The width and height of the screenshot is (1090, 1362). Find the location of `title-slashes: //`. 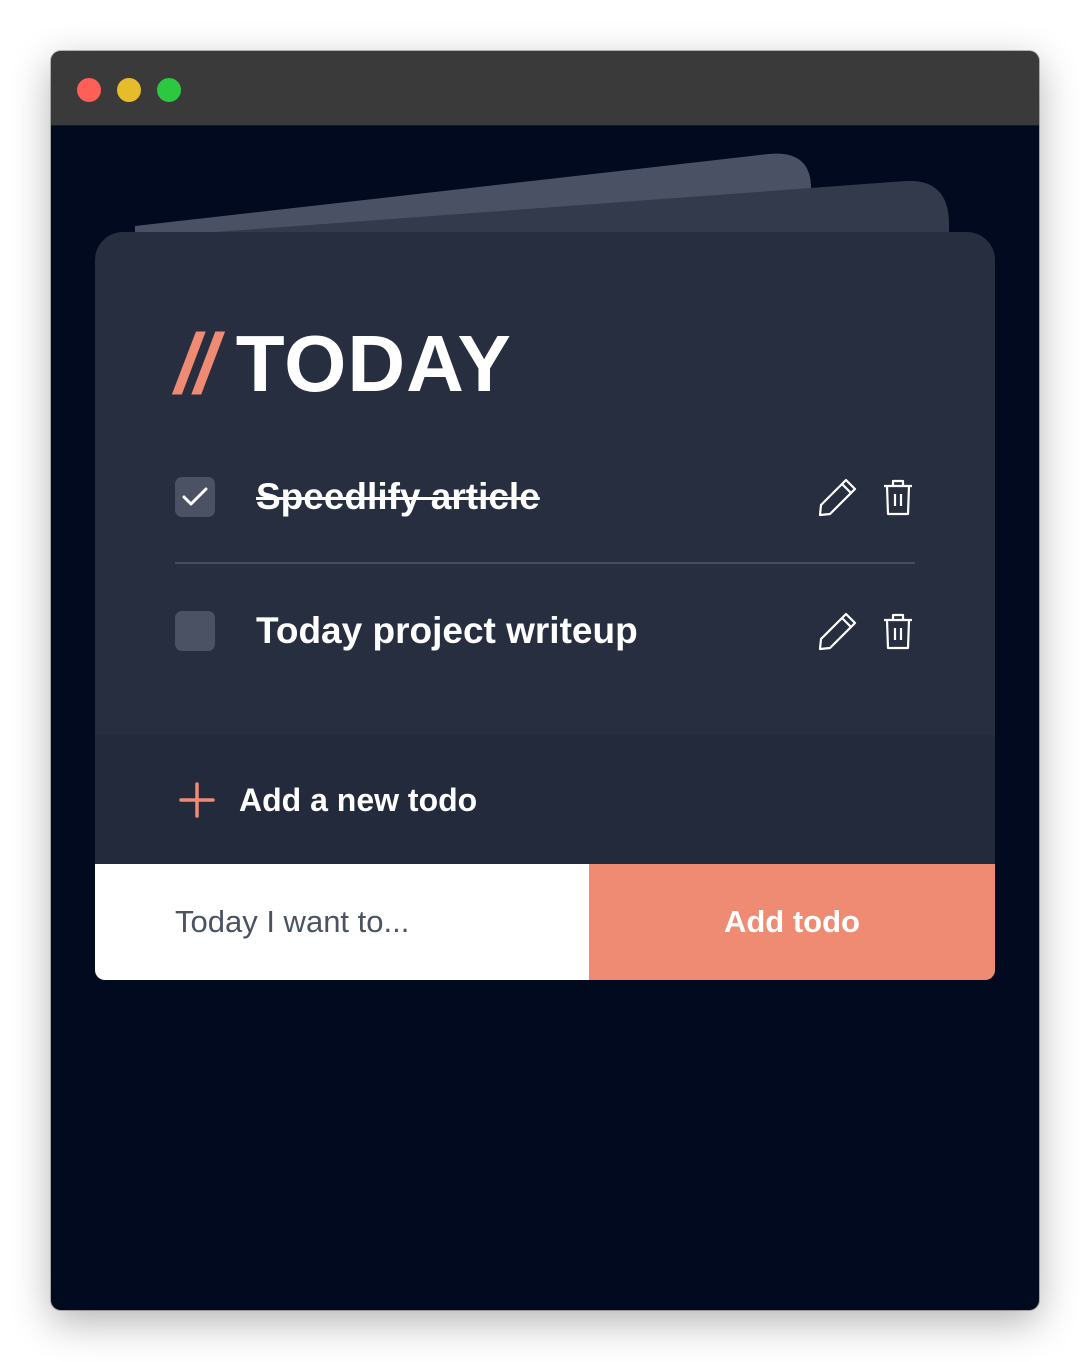

title-slashes: // is located at coordinates (196, 364).